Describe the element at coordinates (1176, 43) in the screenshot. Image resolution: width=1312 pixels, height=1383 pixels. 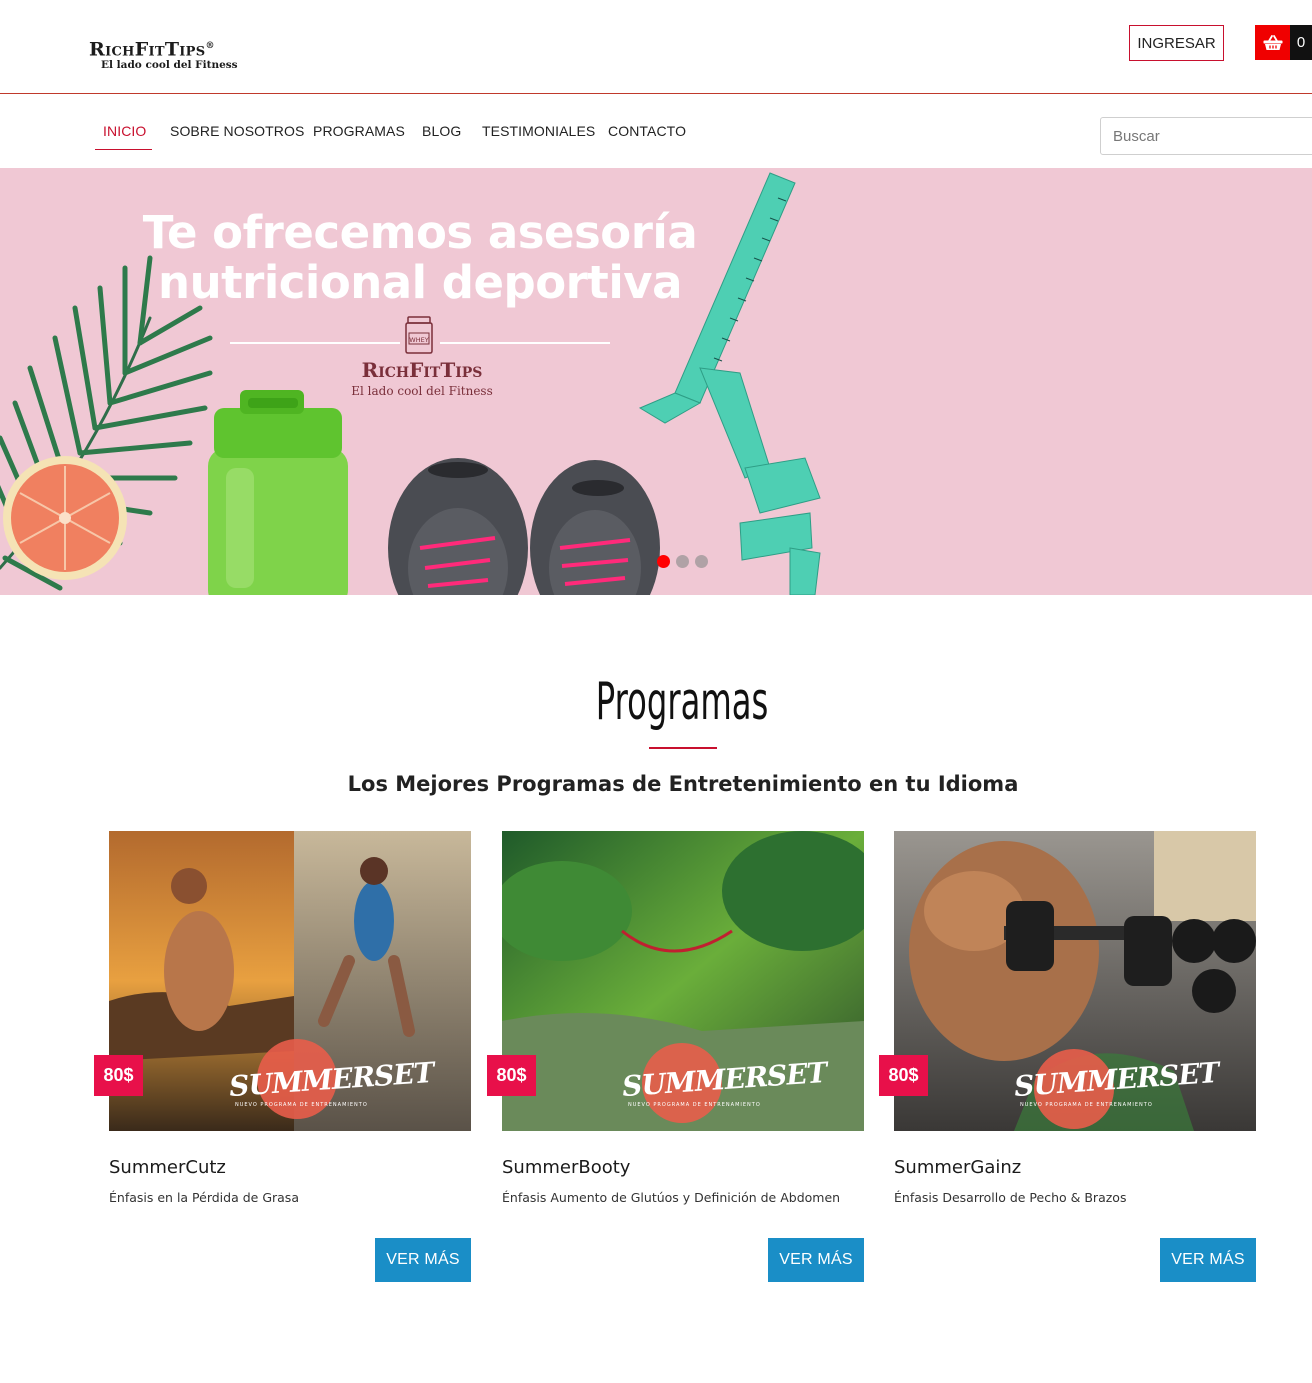
I see `login-button: INGRESAR` at that location.